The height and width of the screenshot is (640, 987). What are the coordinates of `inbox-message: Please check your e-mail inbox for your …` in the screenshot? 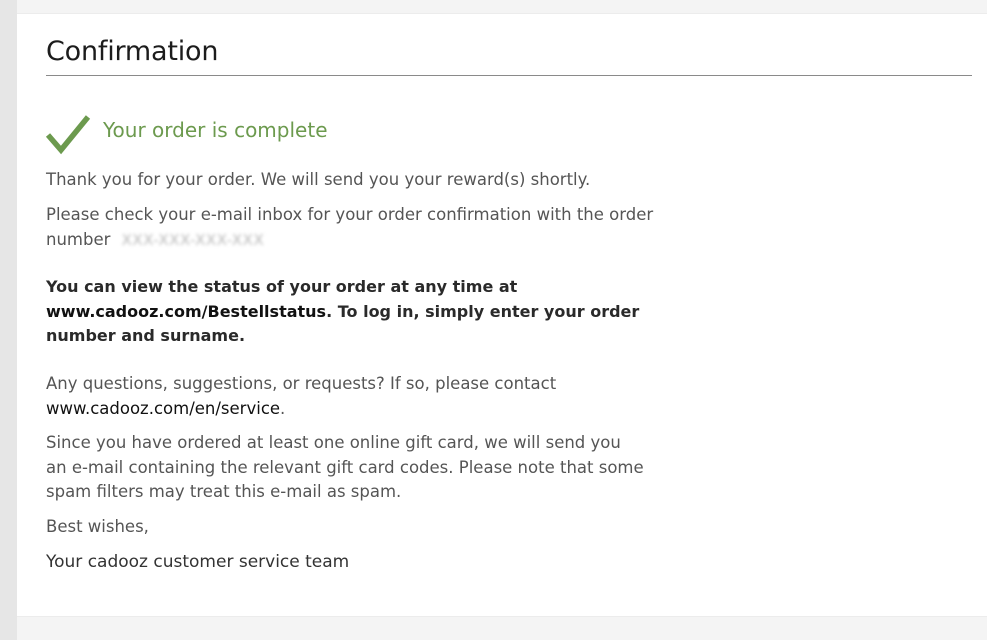 It's located at (366, 227).